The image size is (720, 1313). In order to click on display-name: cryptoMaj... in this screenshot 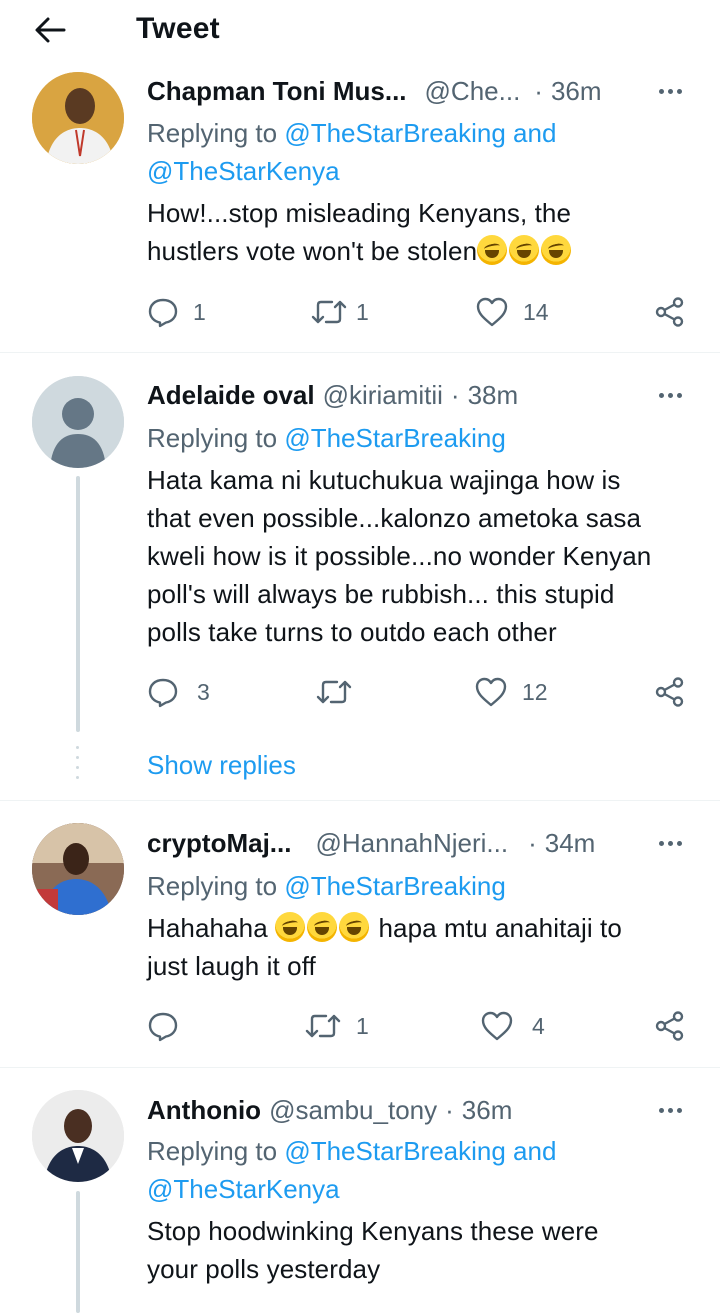, I will do `click(219, 843)`.